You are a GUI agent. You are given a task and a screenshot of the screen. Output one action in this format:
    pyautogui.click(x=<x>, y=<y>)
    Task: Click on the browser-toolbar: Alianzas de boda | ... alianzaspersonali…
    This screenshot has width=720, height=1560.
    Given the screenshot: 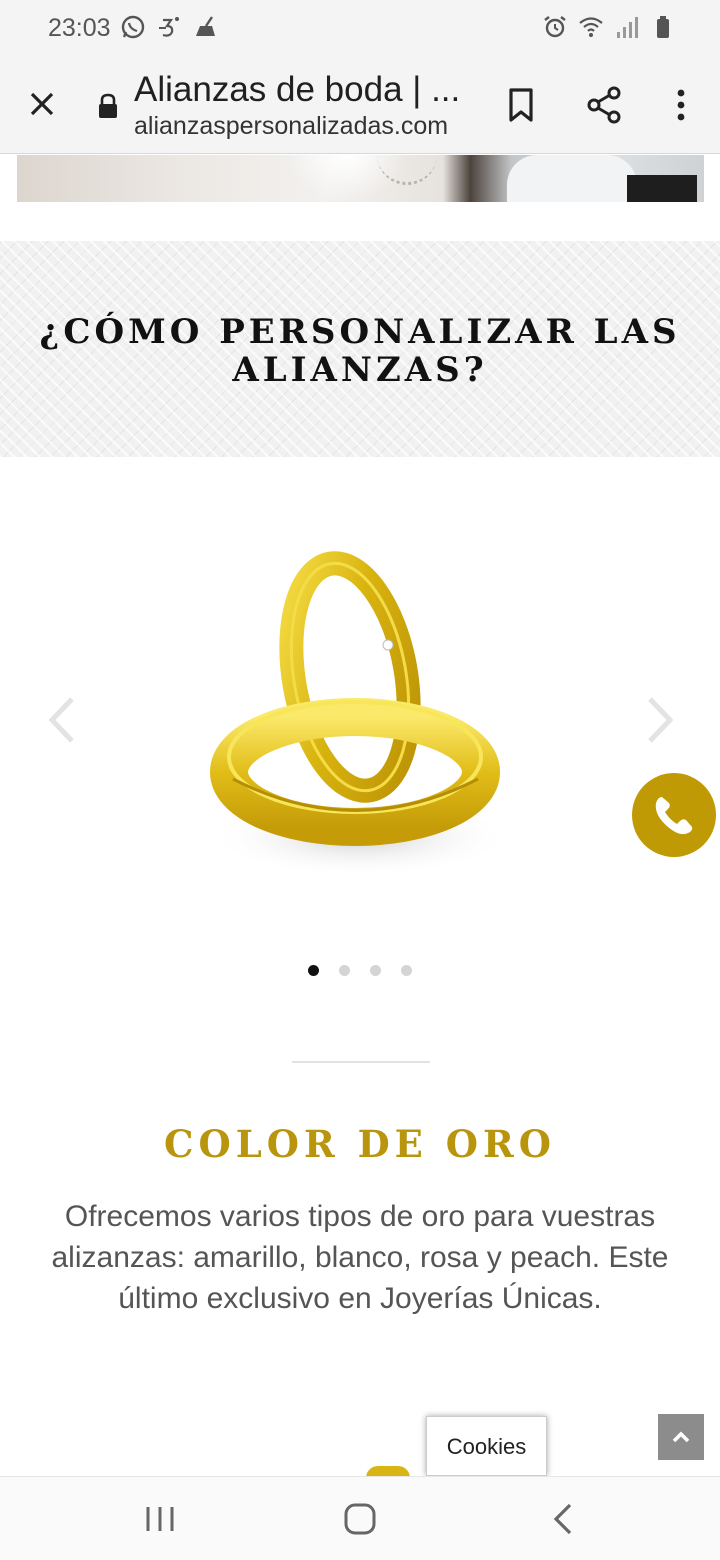 What is the action you would take?
    pyautogui.click(x=360, y=105)
    